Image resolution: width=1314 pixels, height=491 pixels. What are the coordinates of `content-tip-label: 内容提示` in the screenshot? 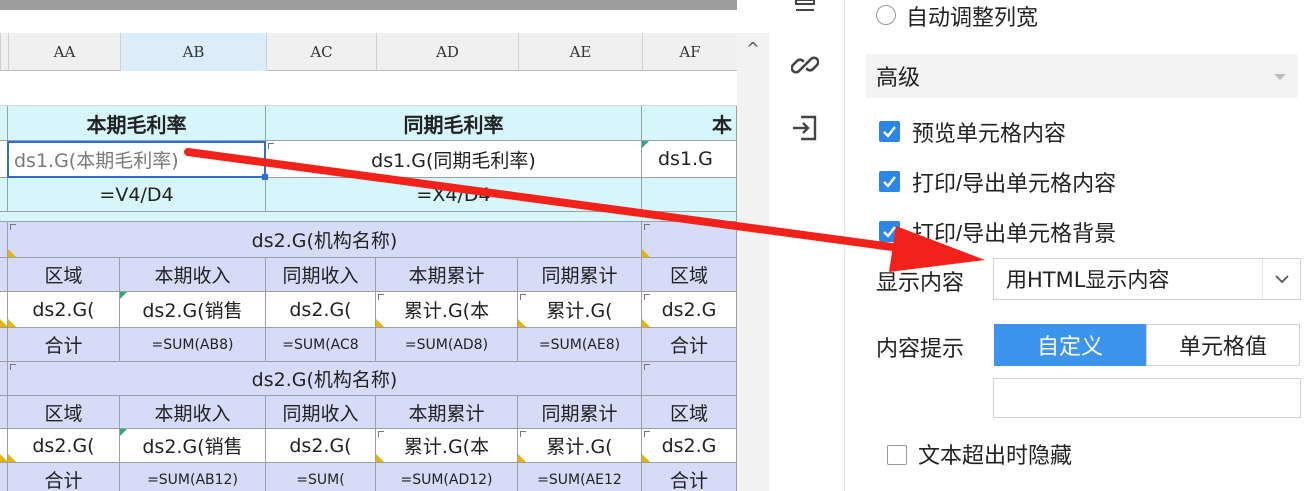 It's located at (920, 348).